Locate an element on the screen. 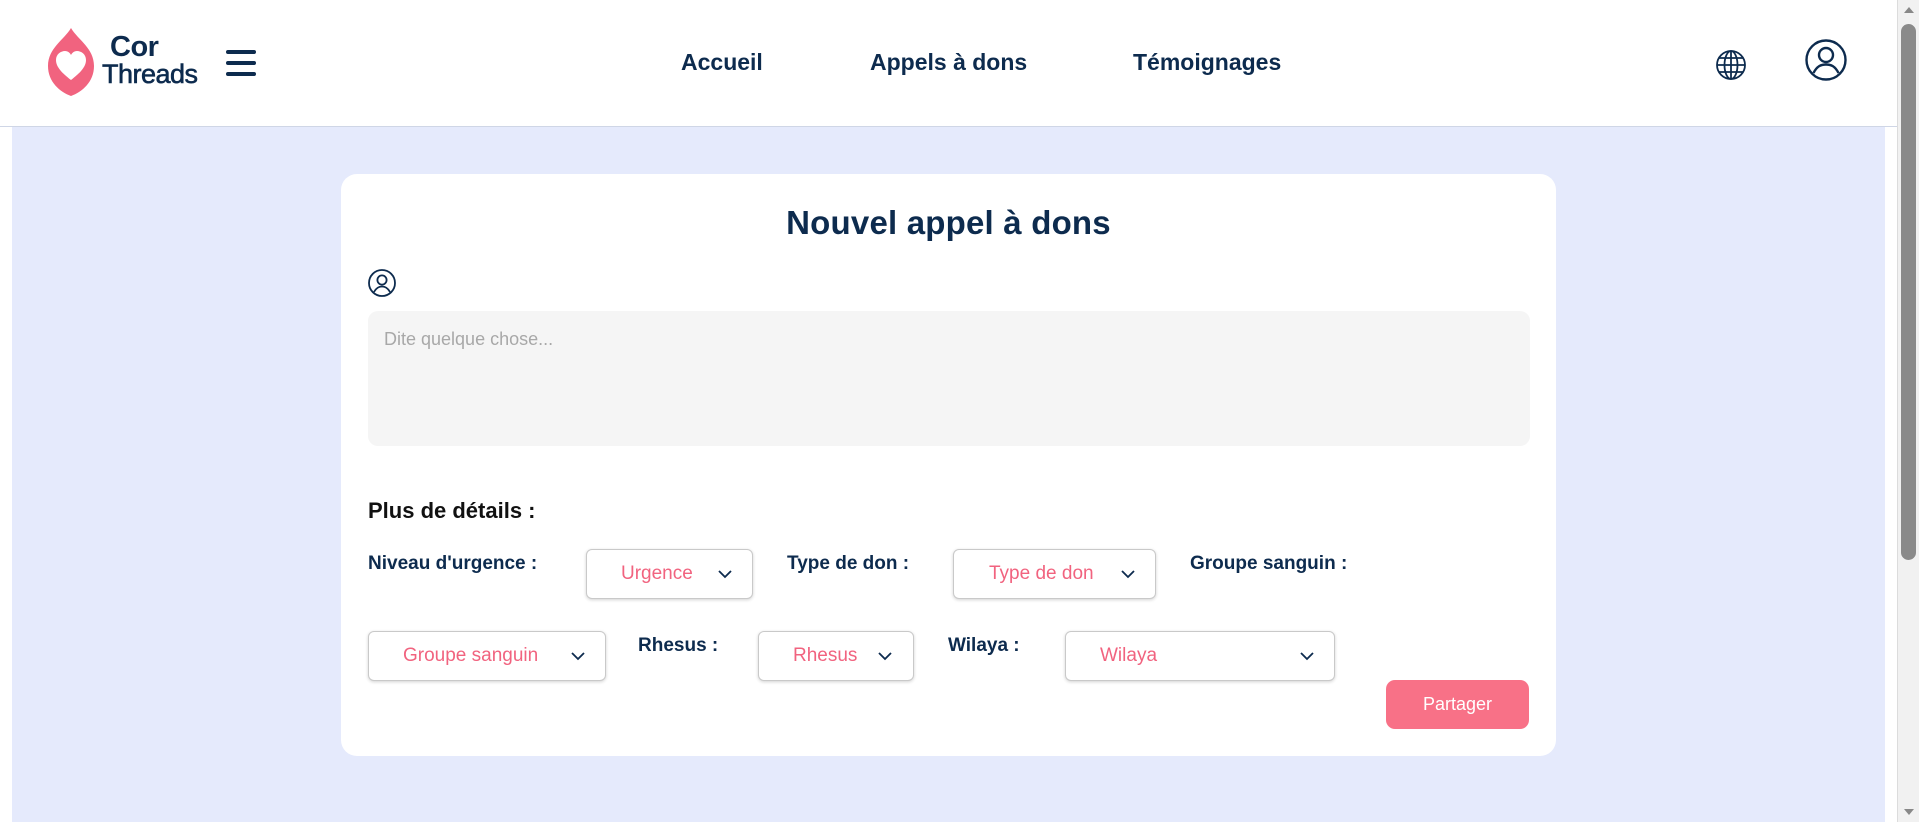 The height and width of the screenshot is (822, 1919). nav-temoignages: Témoignages is located at coordinates (1207, 62).